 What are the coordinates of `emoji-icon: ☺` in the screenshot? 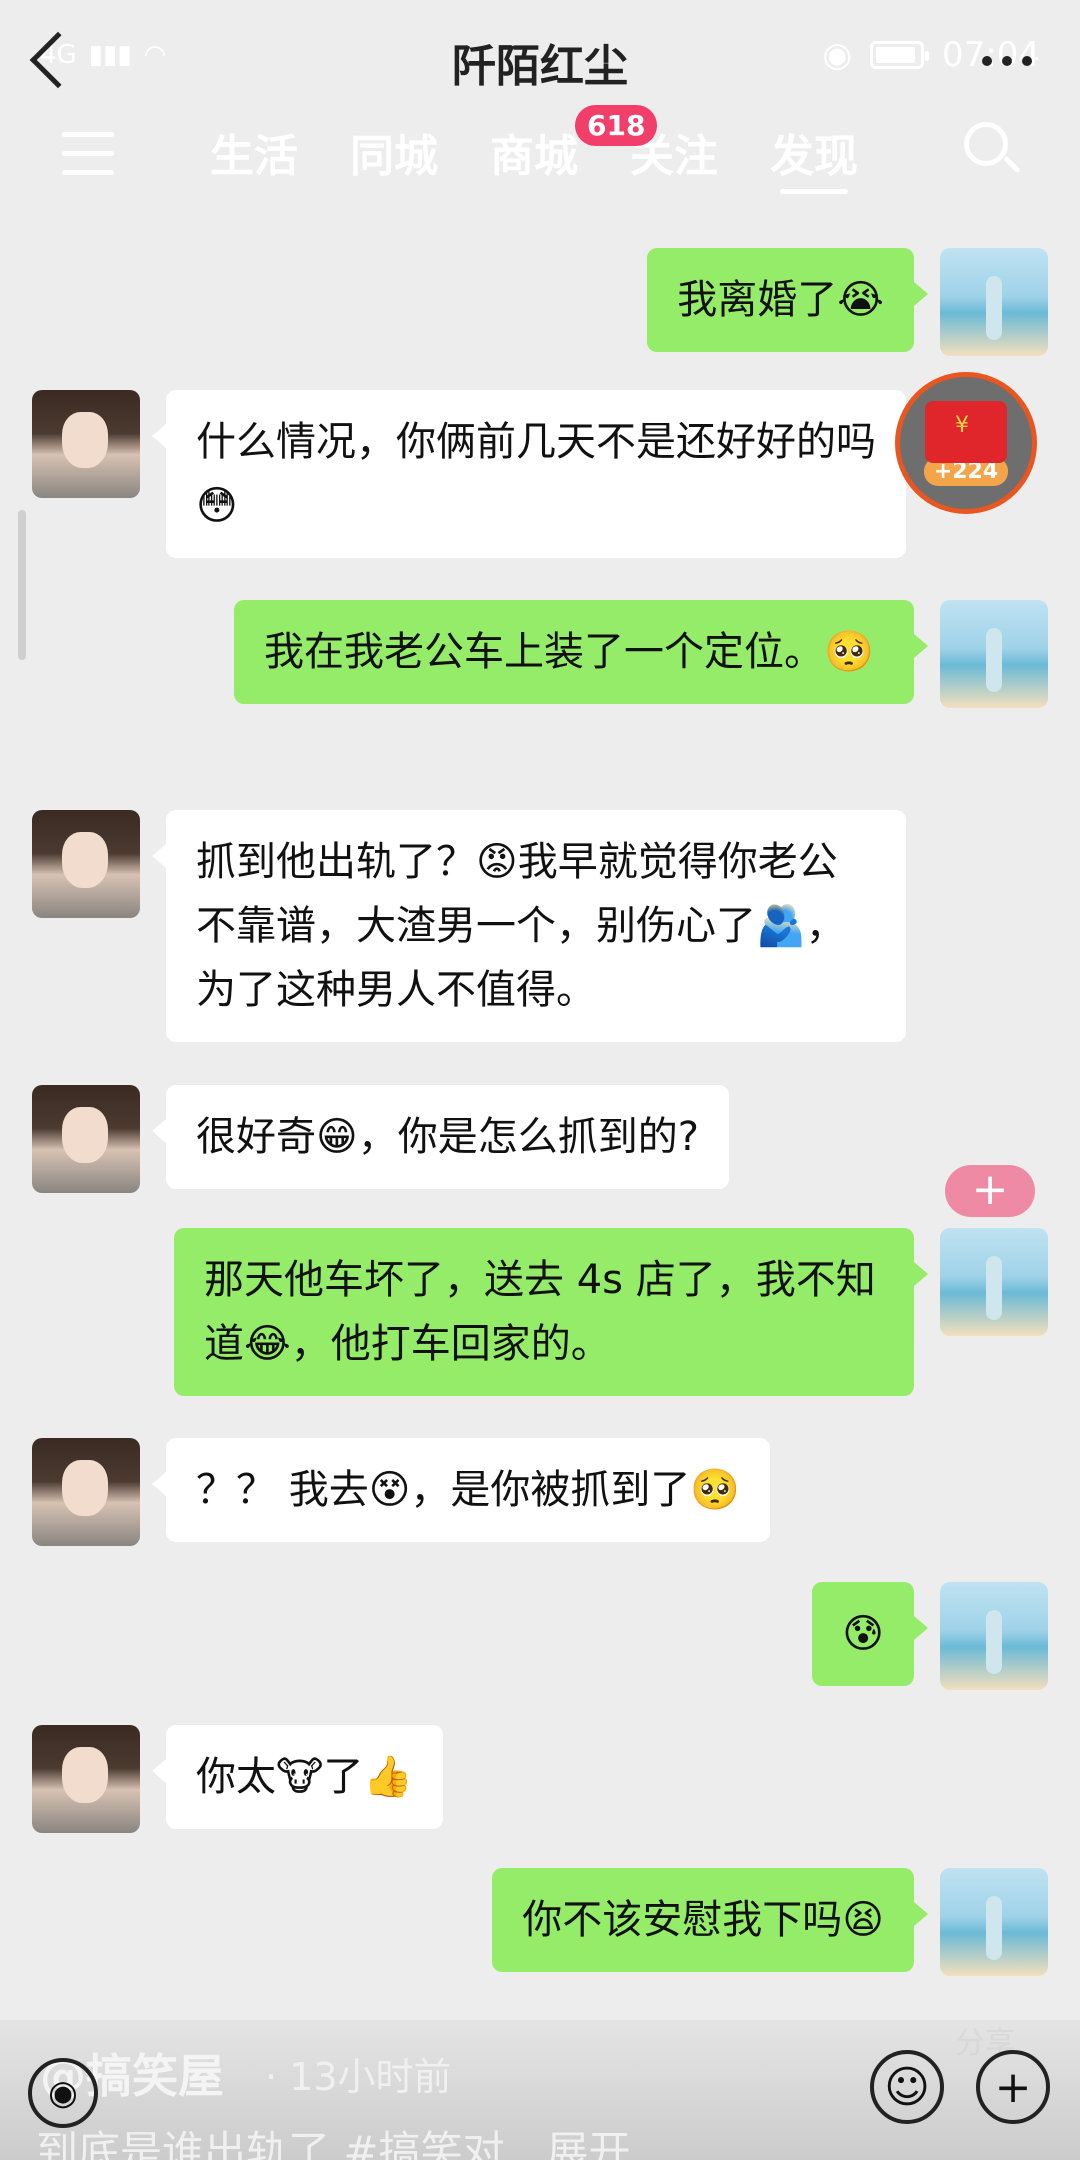 It's located at (907, 2087).